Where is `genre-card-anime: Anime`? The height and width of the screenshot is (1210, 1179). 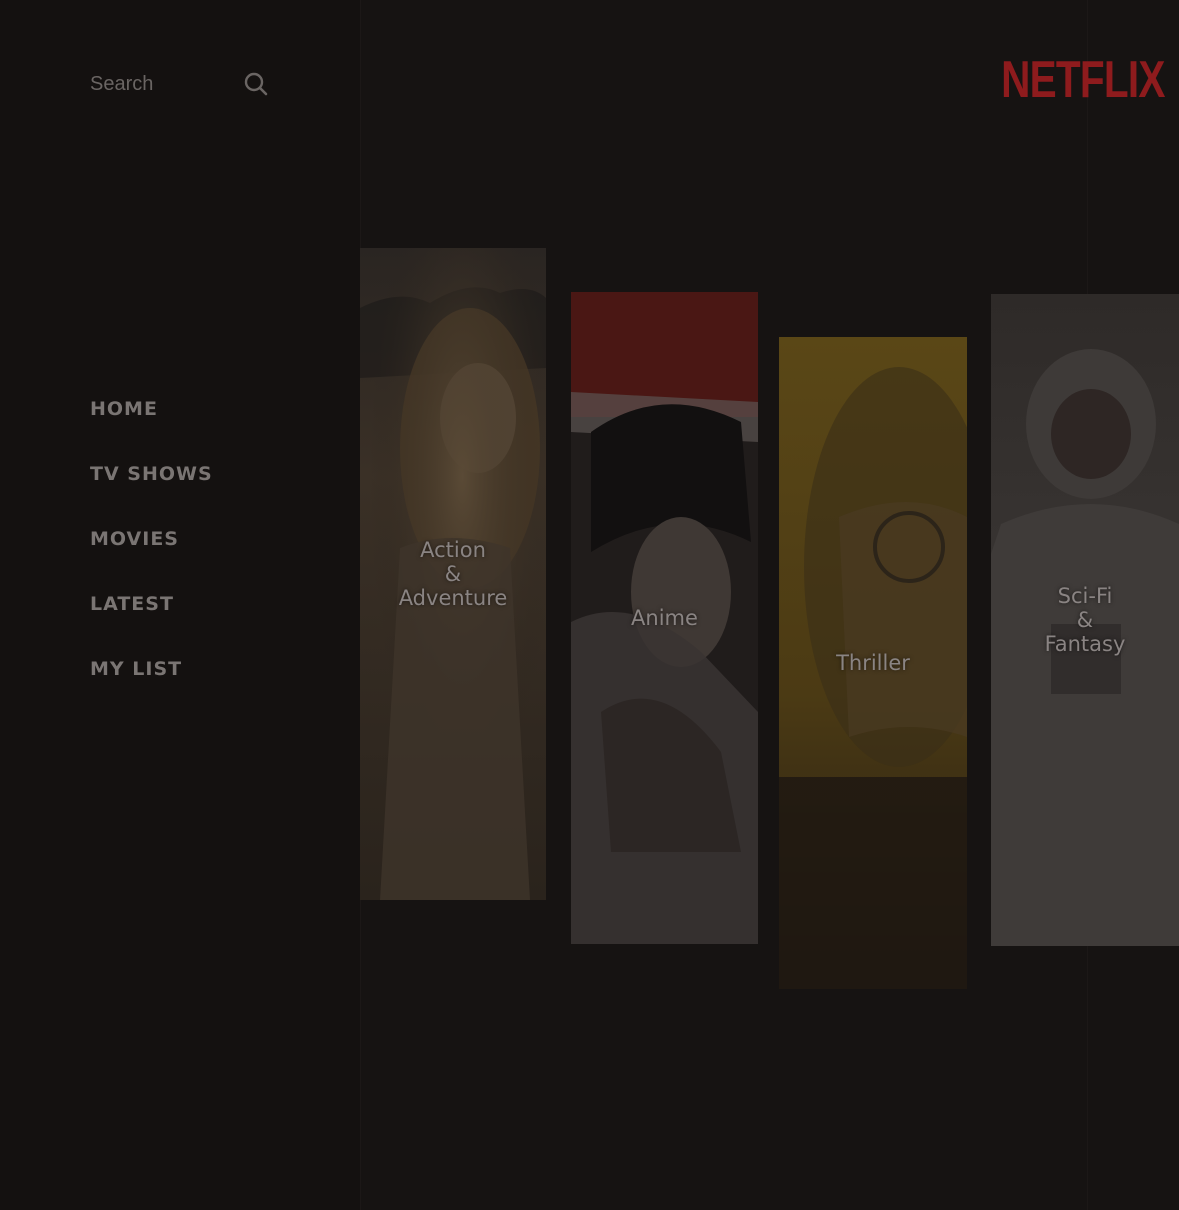
genre-card-anime: Anime is located at coordinates (664, 618).